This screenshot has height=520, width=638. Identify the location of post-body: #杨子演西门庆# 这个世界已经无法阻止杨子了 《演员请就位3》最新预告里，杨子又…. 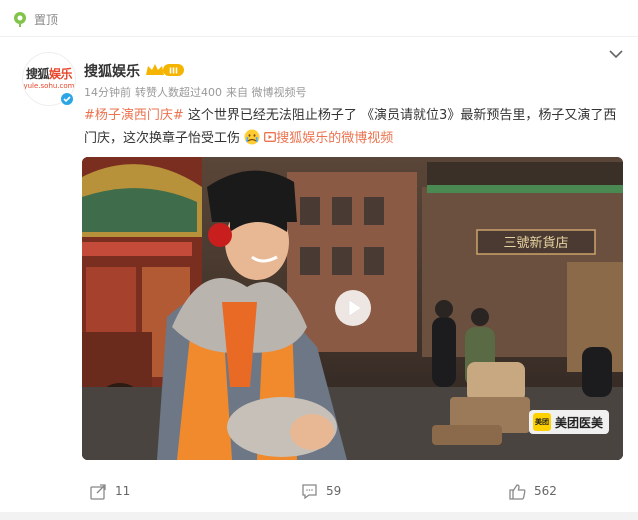
(354, 127).